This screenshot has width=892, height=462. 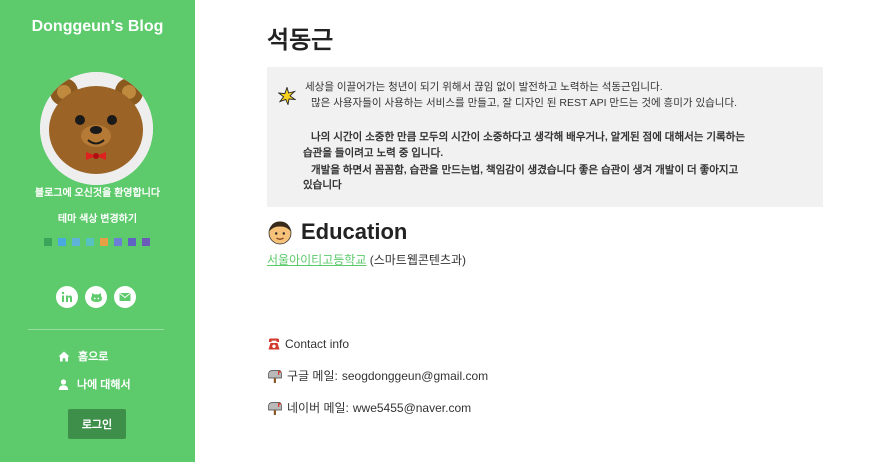 I want to click on sidebar-item-home: 홈으로, so click(x=83, y=356).